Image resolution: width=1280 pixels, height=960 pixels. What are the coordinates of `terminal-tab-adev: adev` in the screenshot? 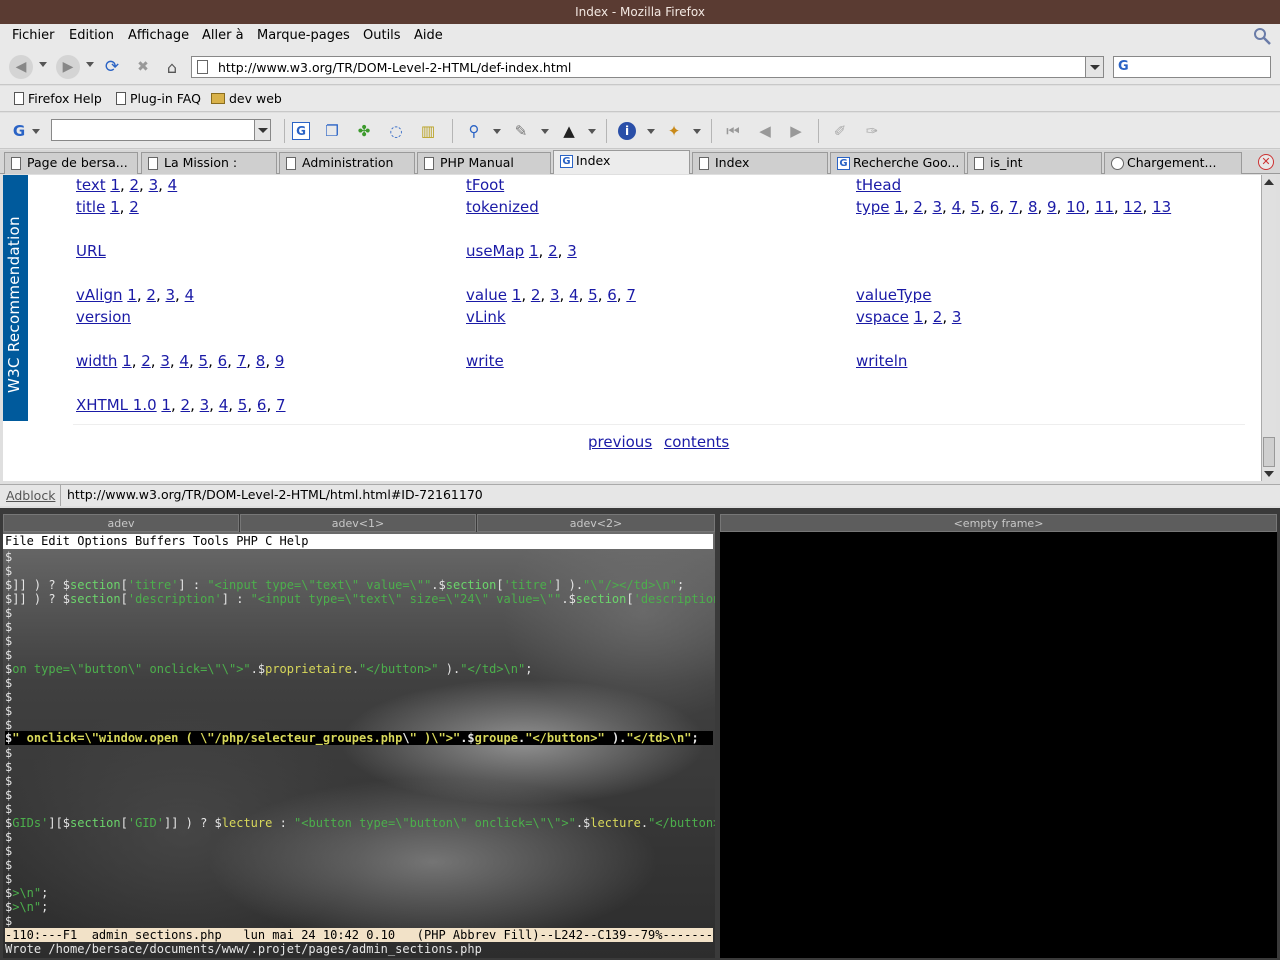 It's located at (121, 523).